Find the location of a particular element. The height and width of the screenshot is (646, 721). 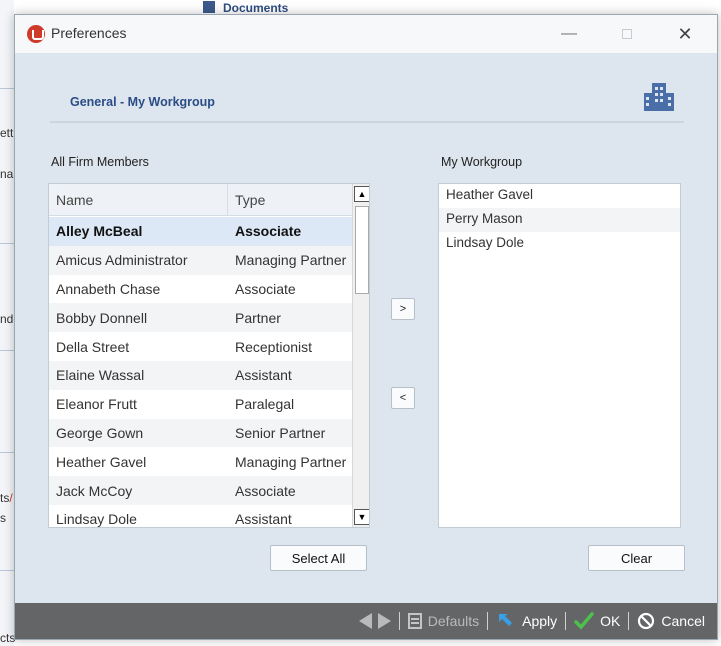

background-text-fragment: s is located at coordinates (3, 518).